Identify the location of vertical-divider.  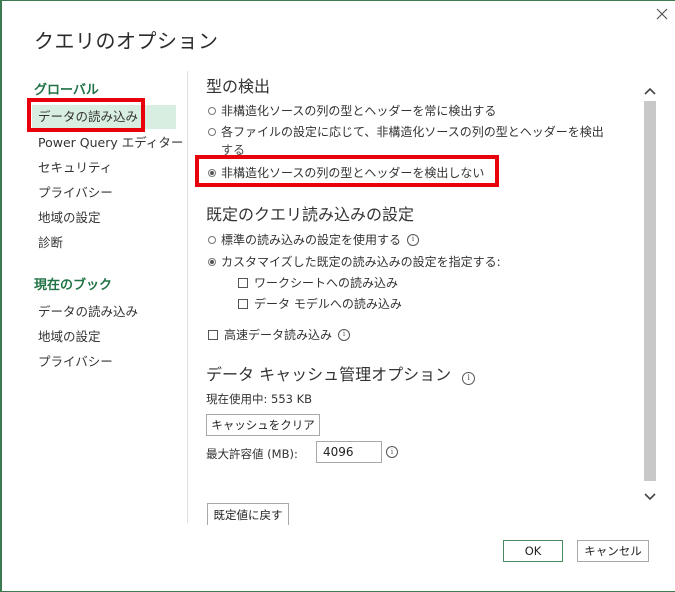
(187, 297).